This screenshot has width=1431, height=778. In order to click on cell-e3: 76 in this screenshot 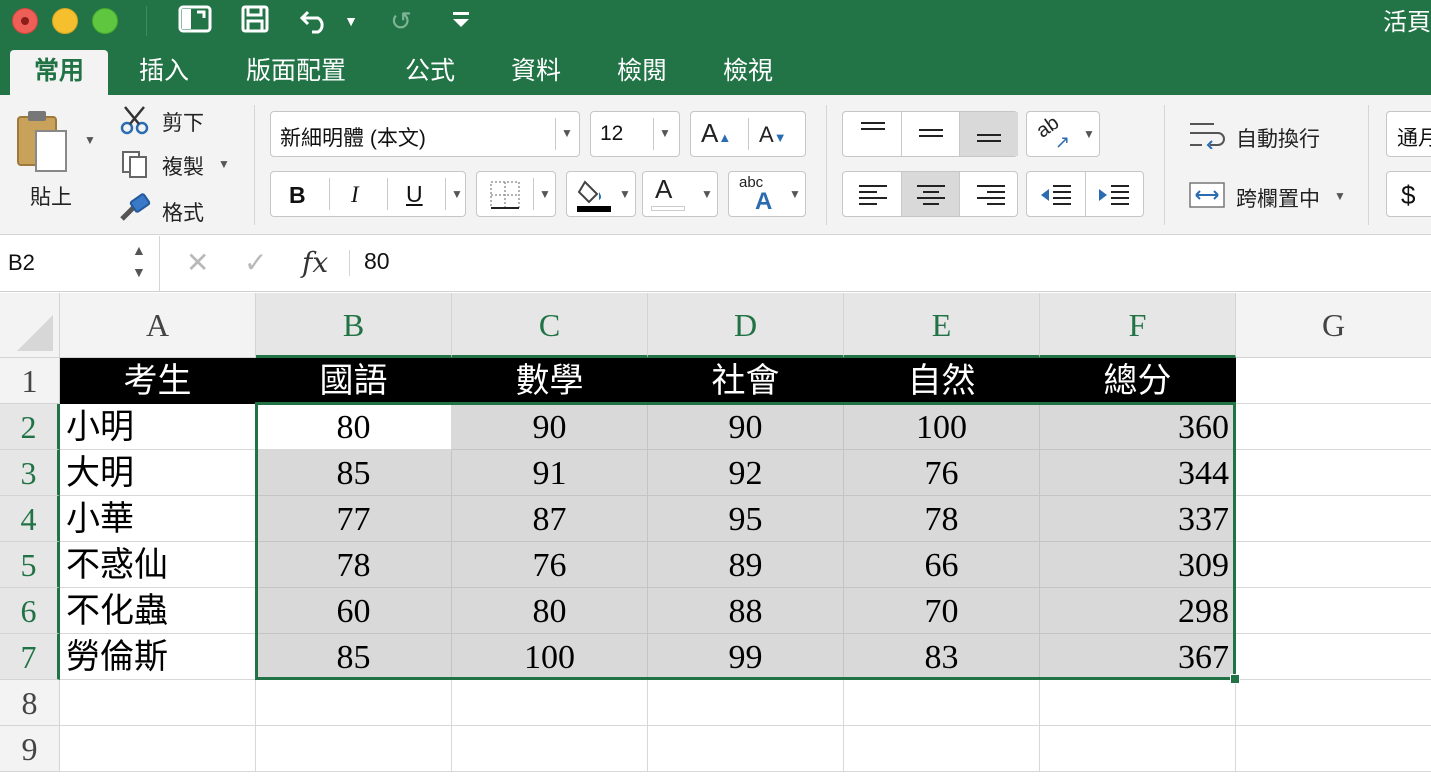, I will do `click(942, 473)`.